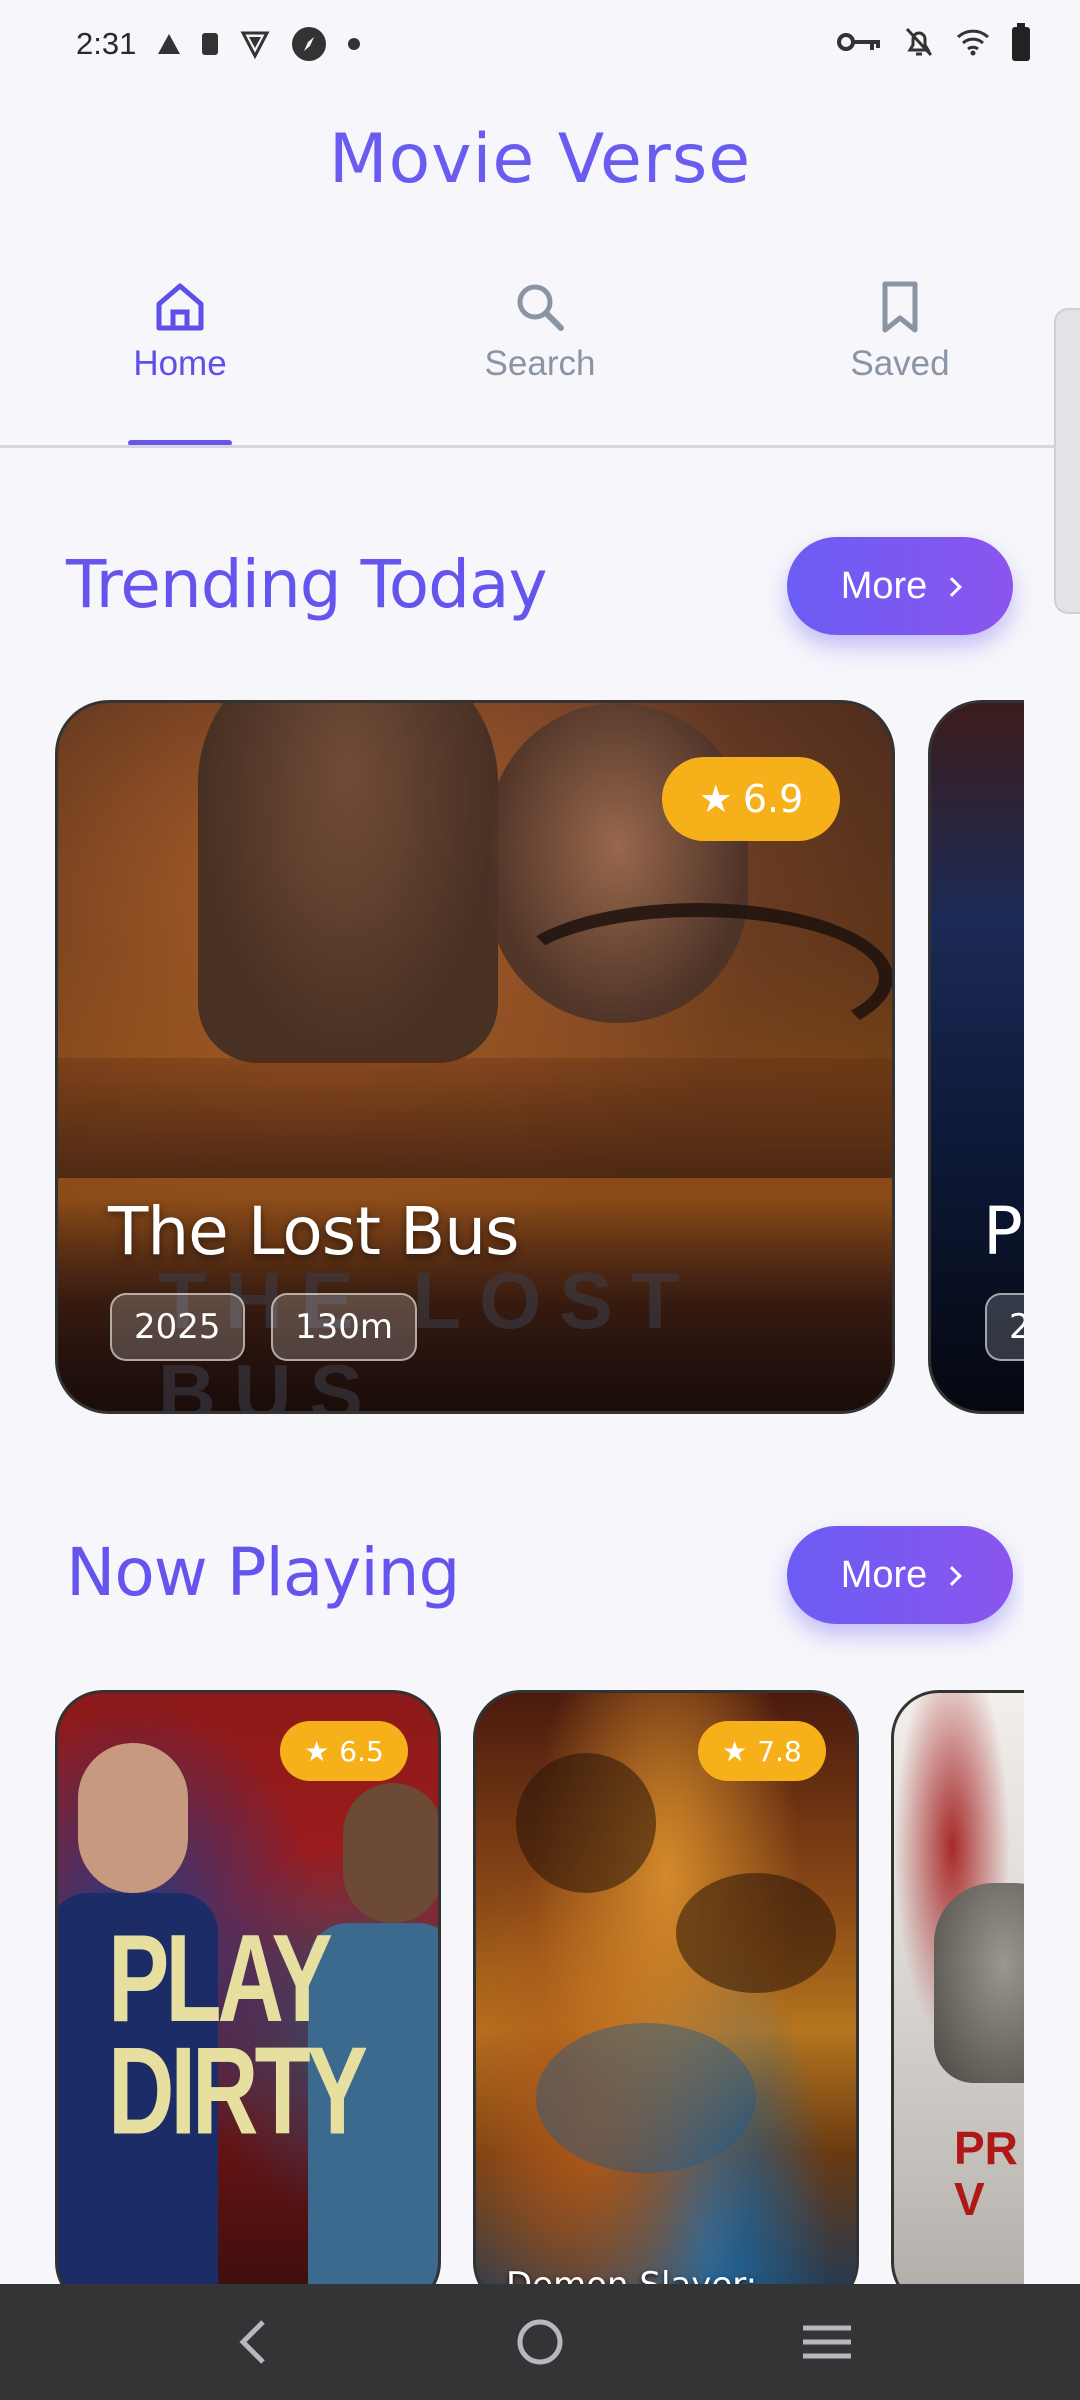 This screenshot has width=1080, height=2400. Describe the element at coordinates (773, 799) in the screenshot. I see `rating-value: 6.9` at that location.